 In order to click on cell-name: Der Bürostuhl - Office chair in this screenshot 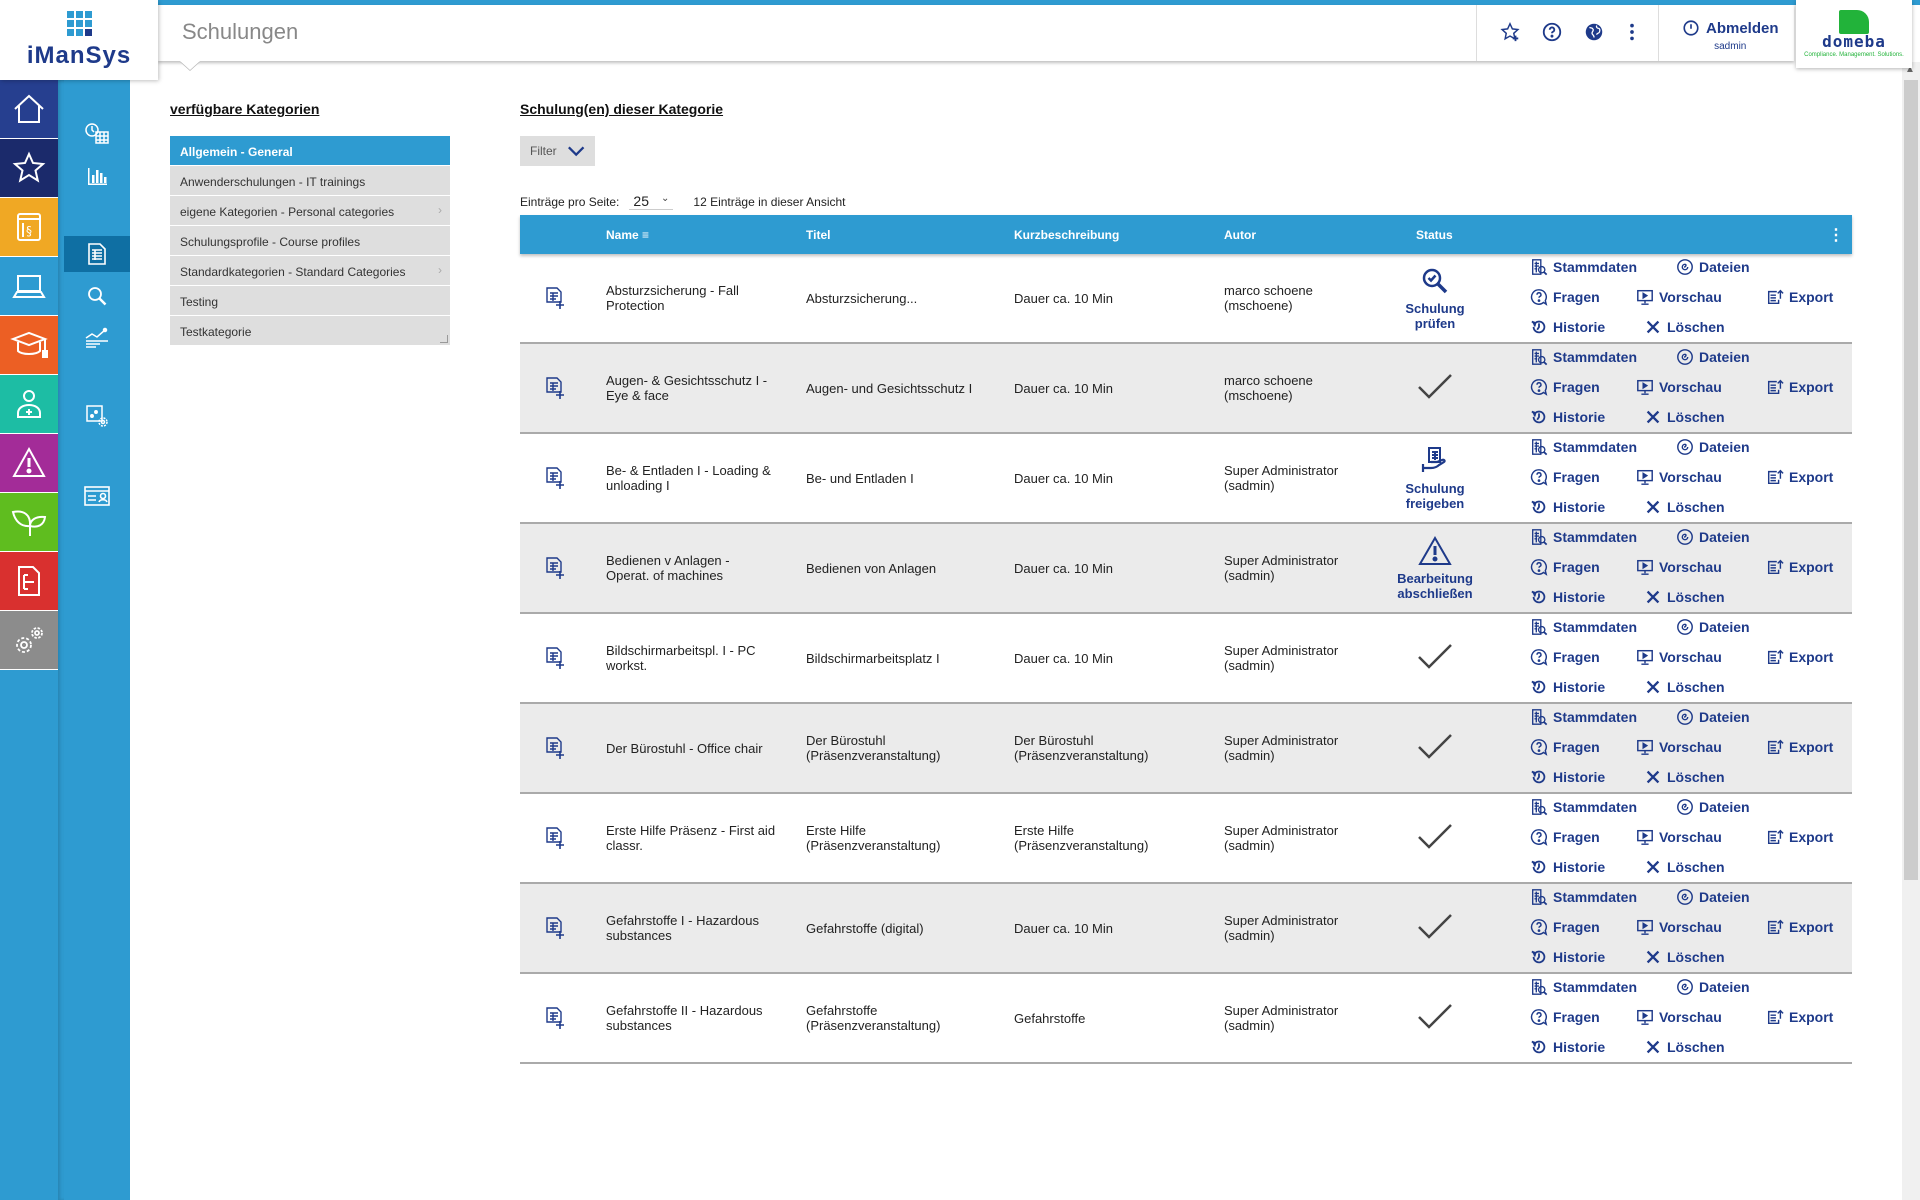, I will do `click(691, 748)`.